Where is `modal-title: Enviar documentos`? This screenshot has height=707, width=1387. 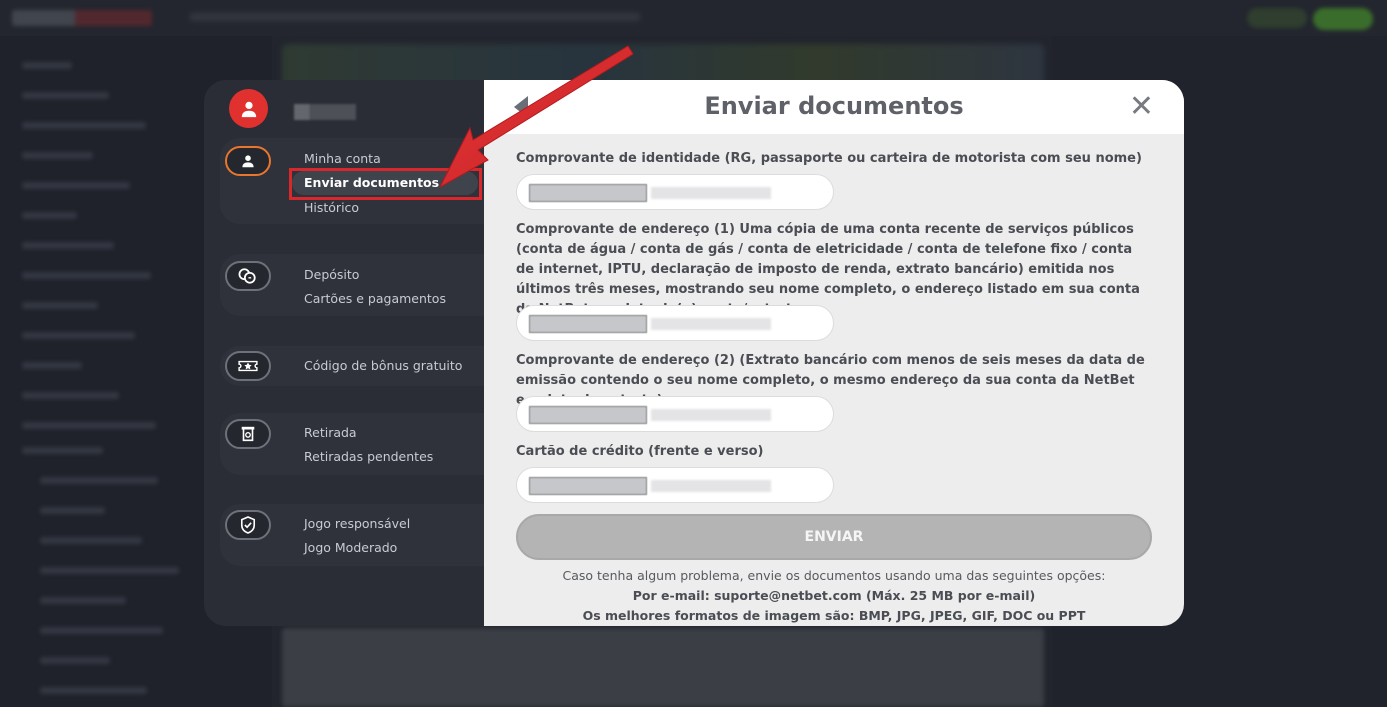
modal-title: Enviar documentos is located at coordinates (834, 106).